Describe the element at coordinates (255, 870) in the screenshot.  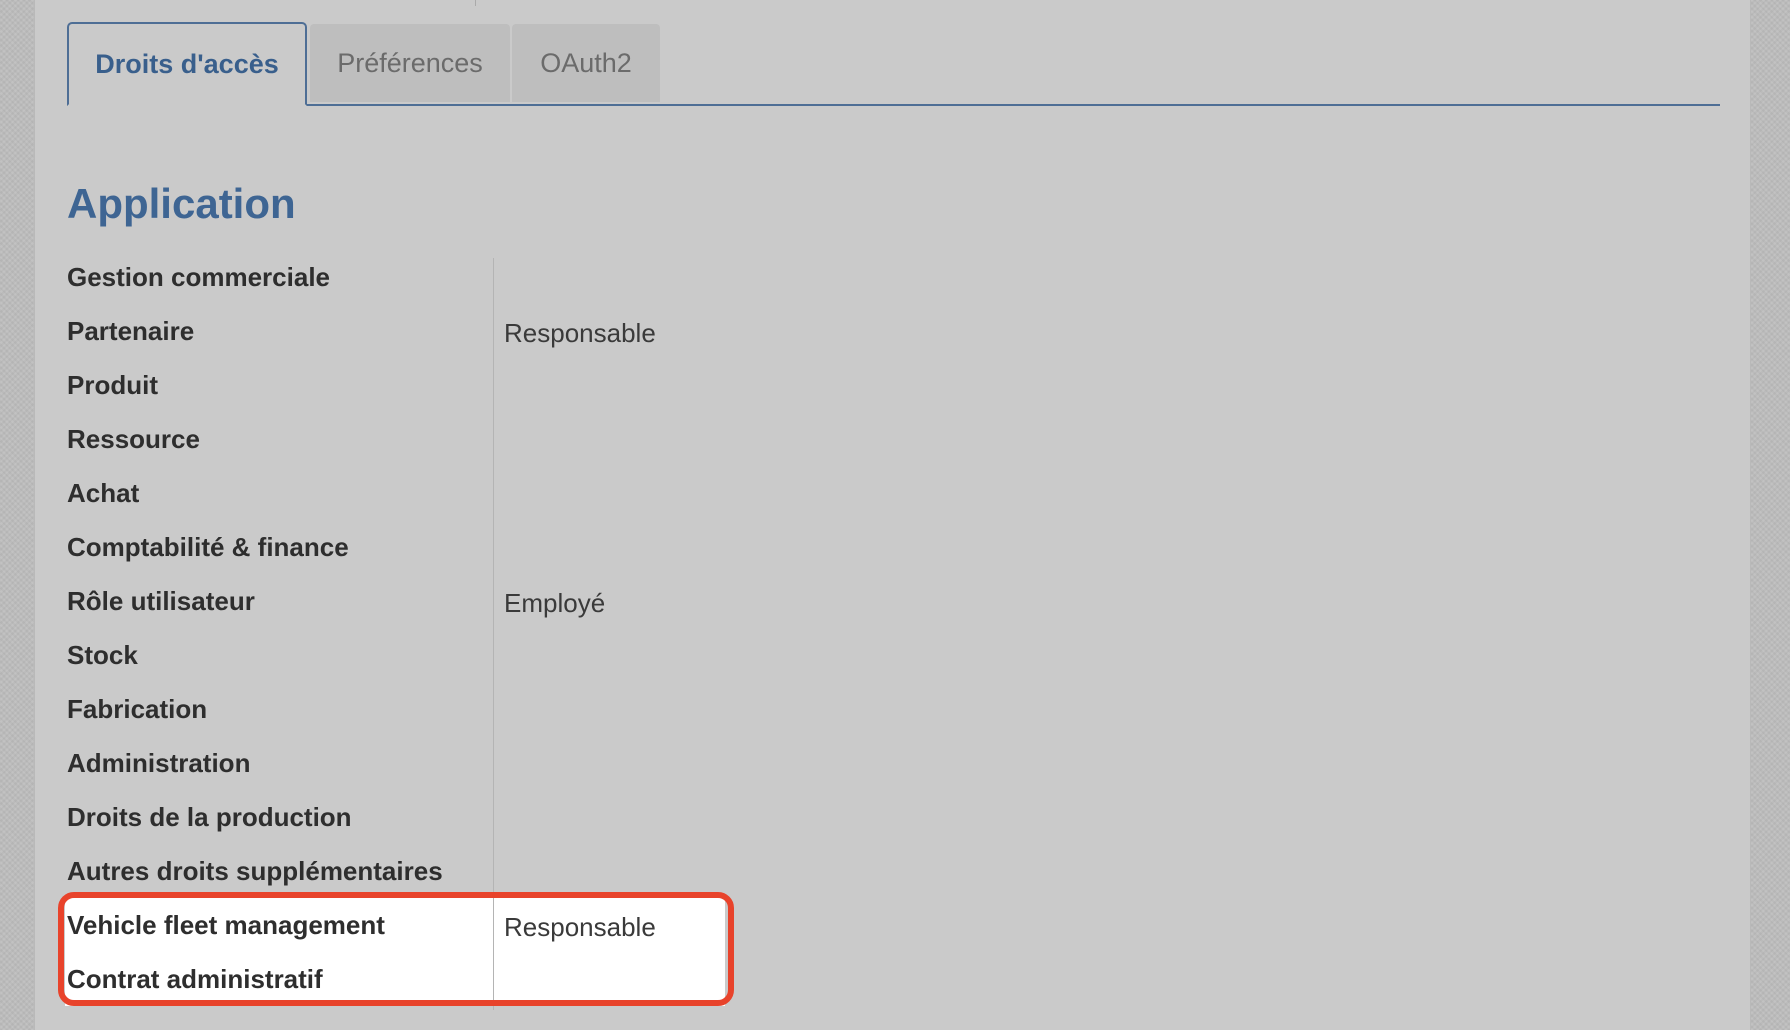
I see `row-label: Autres droits supplémentaires` at that location.